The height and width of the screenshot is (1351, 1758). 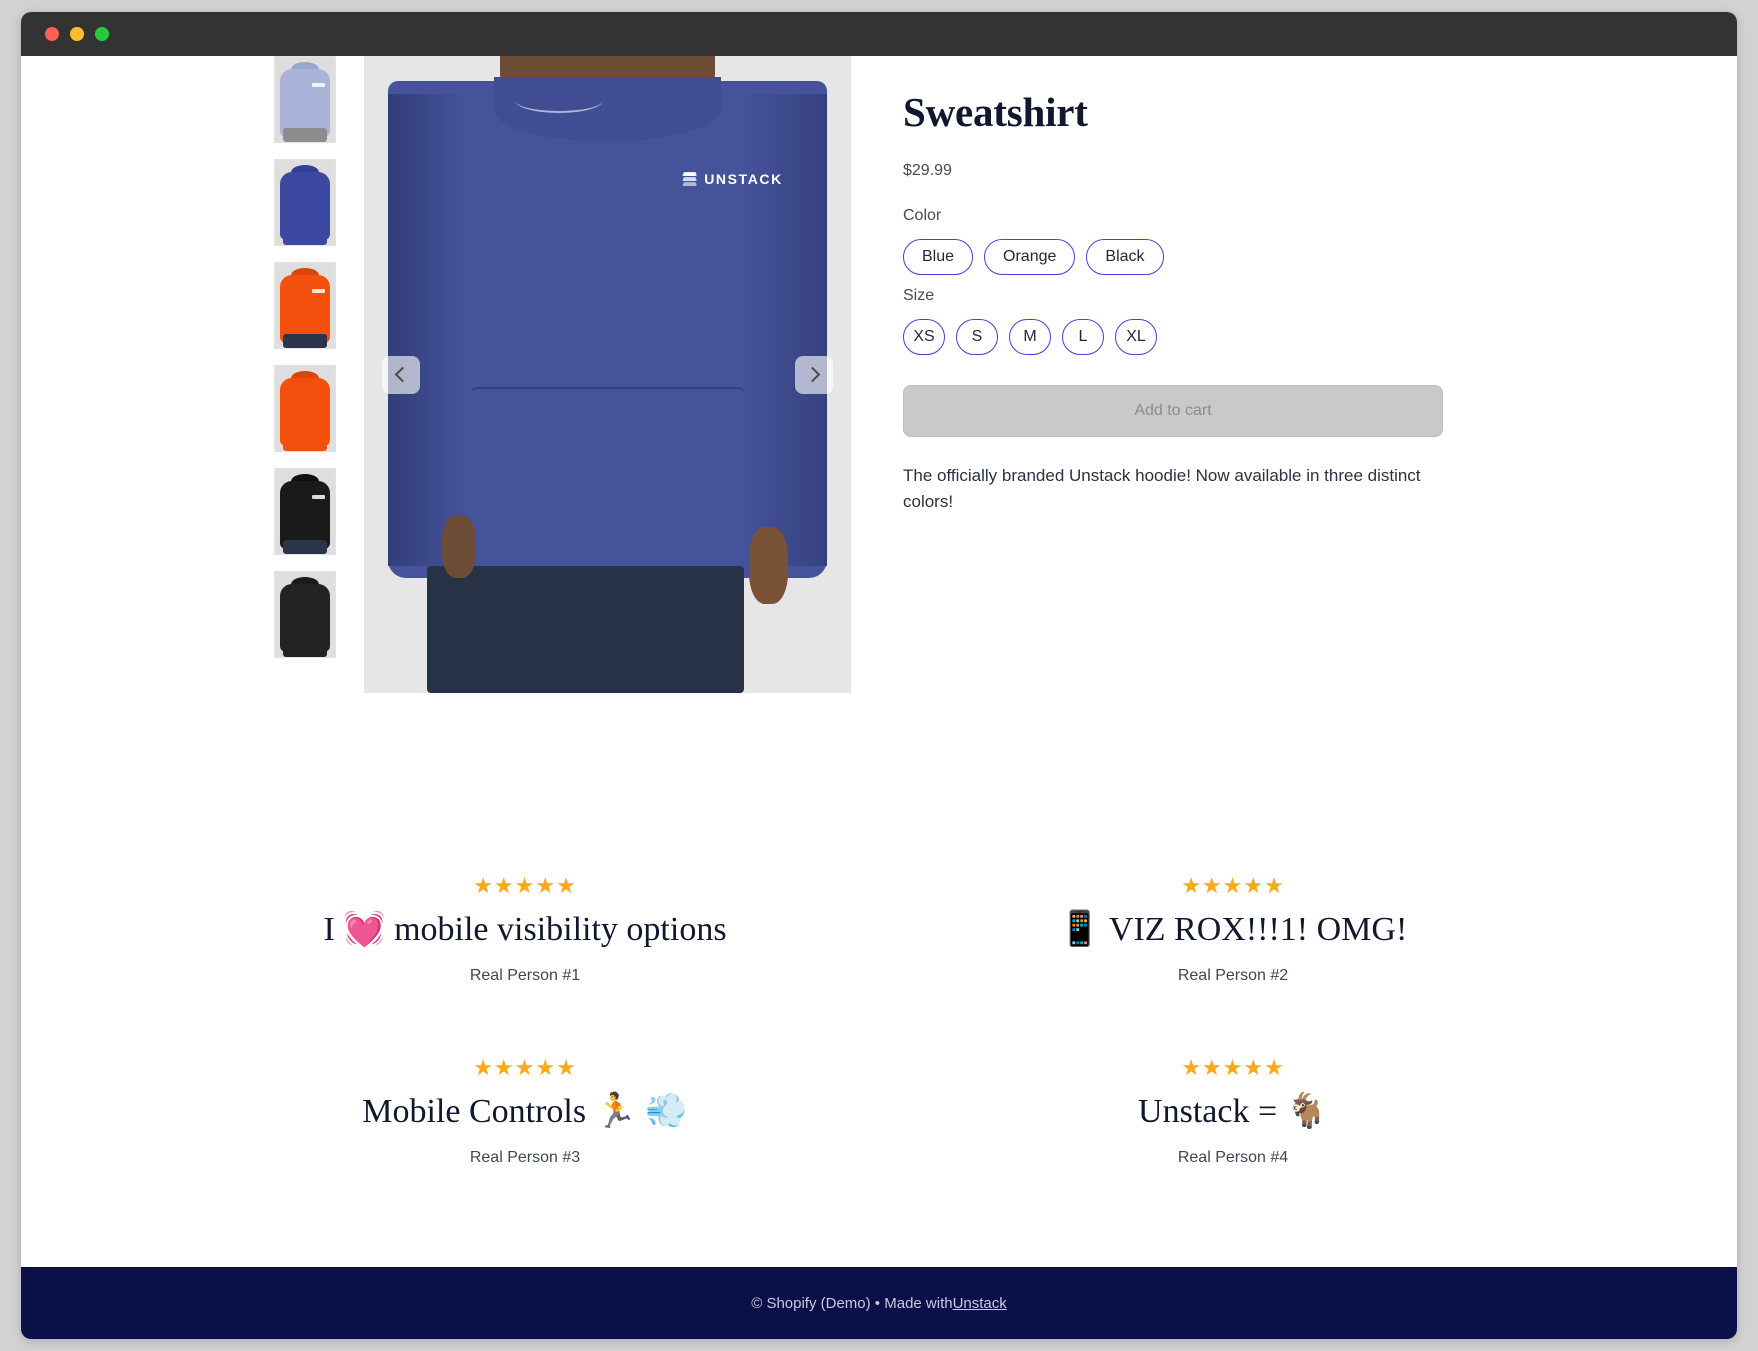 I want to click on review-text: Unstack = 🐐, so click(x=1233, y=1111).